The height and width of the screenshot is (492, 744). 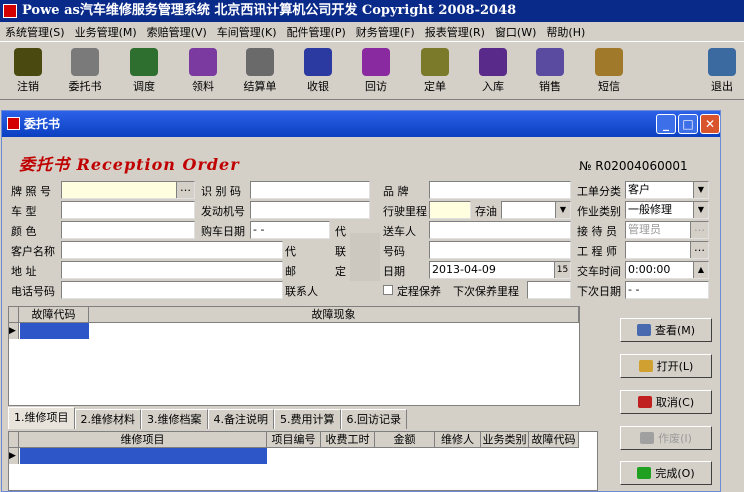 What do you see at coordinates (290, 271) in the screenshot?
I see `post-label: 邮` at bounding box center [290, 271].